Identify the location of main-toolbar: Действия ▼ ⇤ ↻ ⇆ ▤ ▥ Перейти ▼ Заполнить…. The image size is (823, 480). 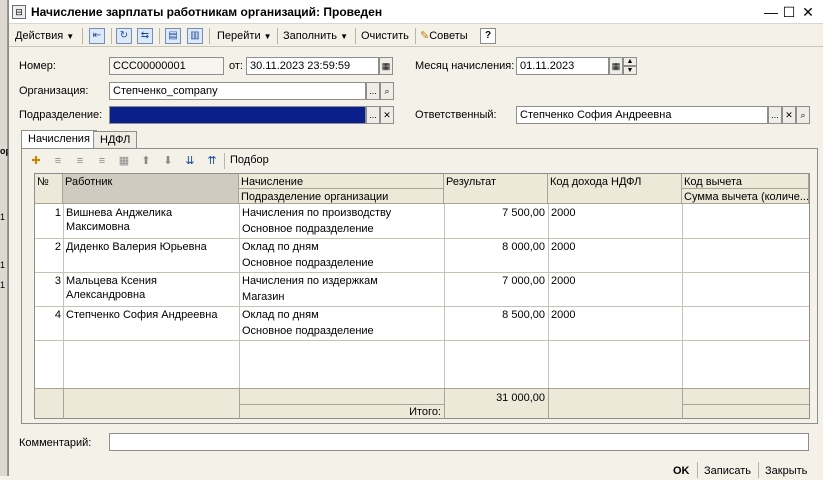
(416, 36).